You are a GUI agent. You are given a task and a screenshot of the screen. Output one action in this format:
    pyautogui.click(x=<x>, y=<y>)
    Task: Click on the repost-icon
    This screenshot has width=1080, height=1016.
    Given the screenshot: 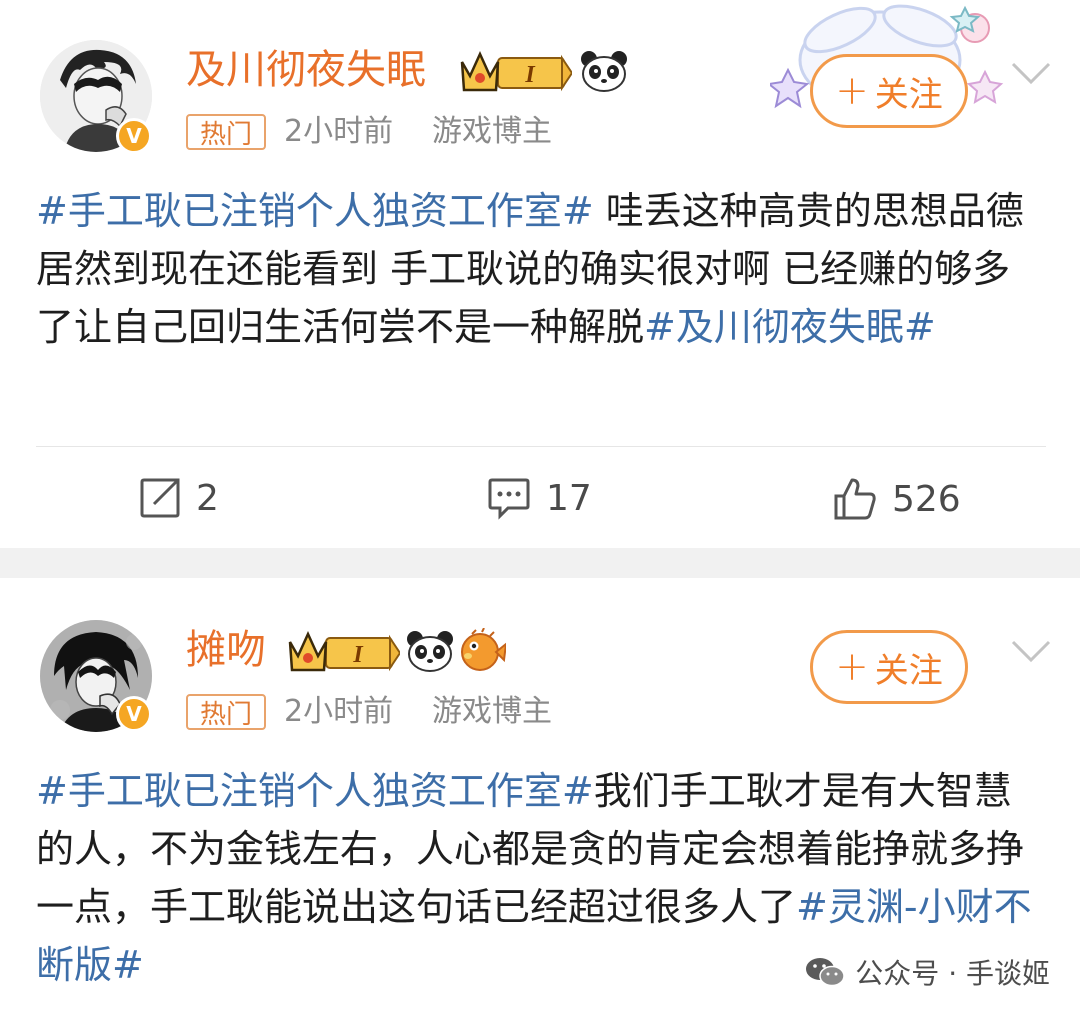 What is the action you would take?
    pyautogui.click(x=160, y=498)
    